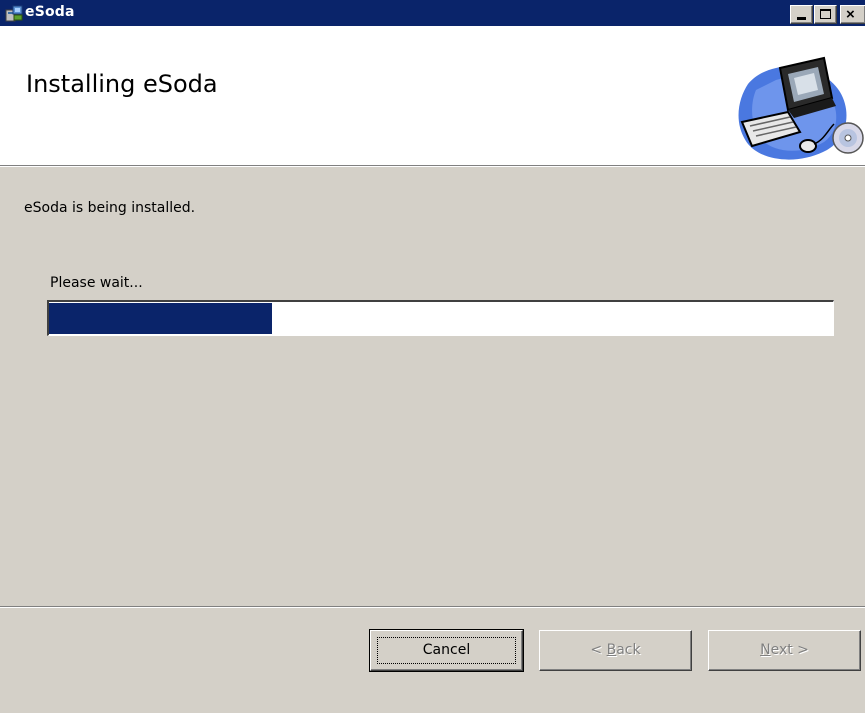 Image resolution: width=865 pixels, height=713 pixels. I want to click on back-button: < Back, so click(615, 650).